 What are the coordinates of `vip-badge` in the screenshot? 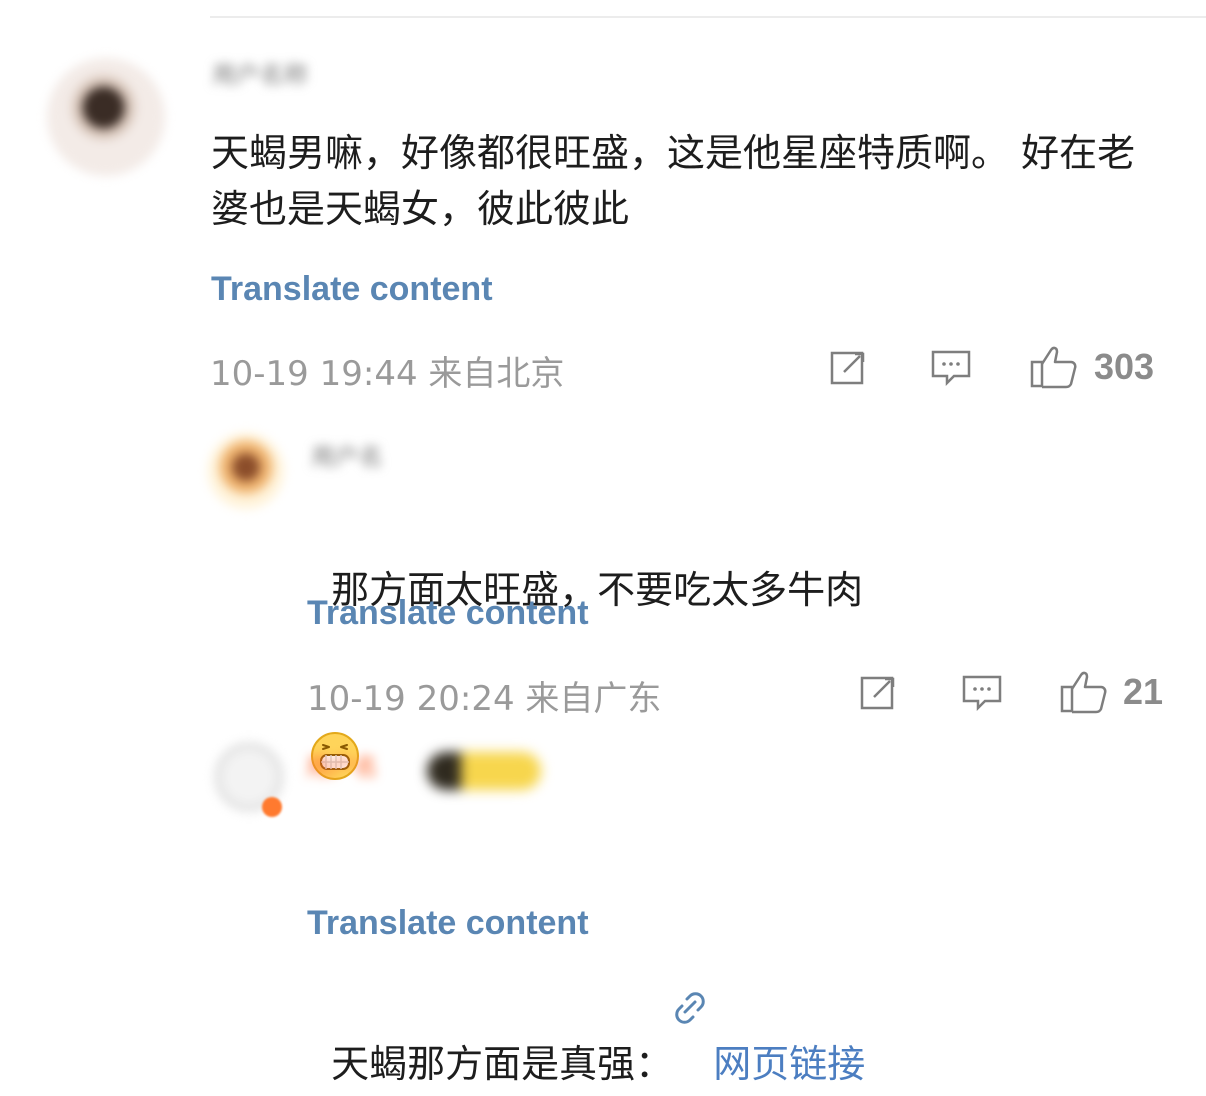 It's located at (484, 771).